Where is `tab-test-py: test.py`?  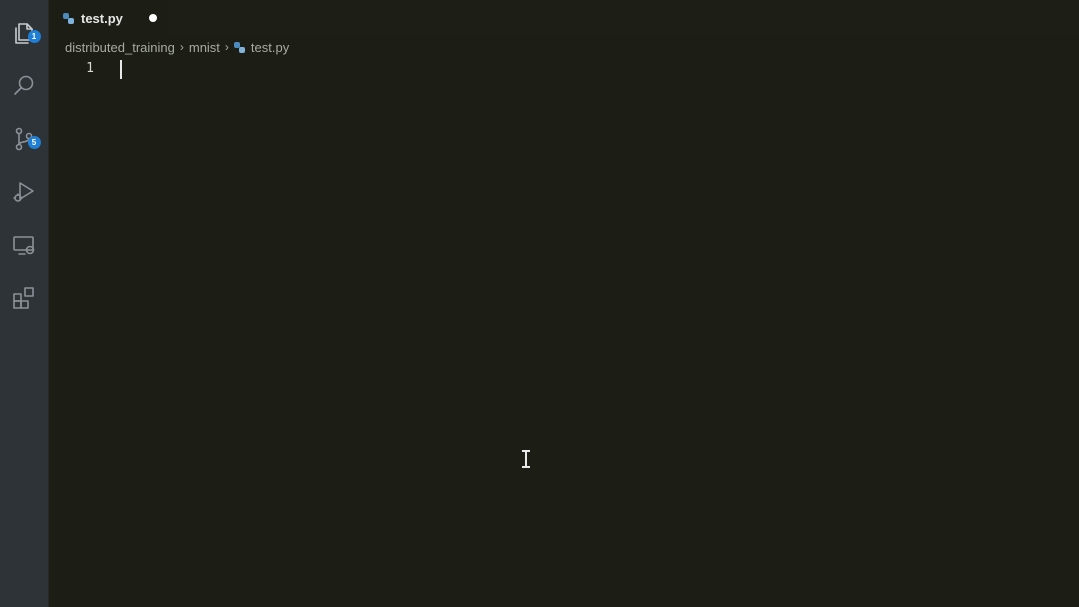
tab-test-py: test.py is located at coordinates (109, 18).